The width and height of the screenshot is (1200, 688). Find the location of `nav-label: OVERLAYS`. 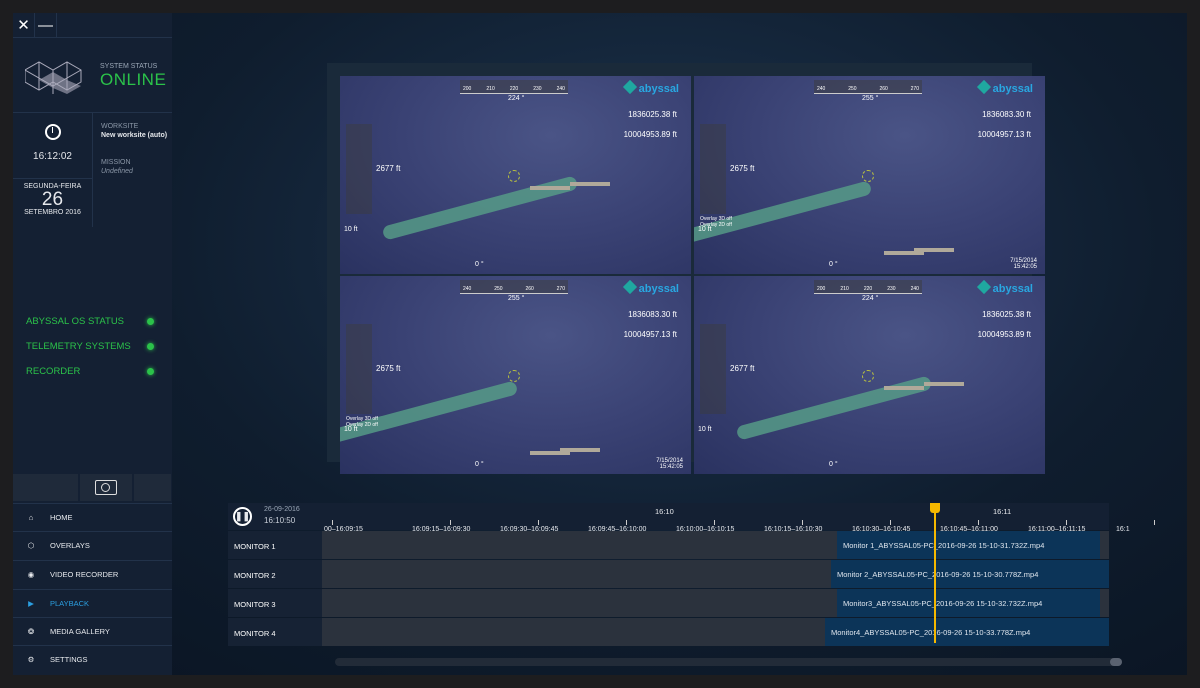

nav-label: OVERLAYS is located at coordinates (70, 545).